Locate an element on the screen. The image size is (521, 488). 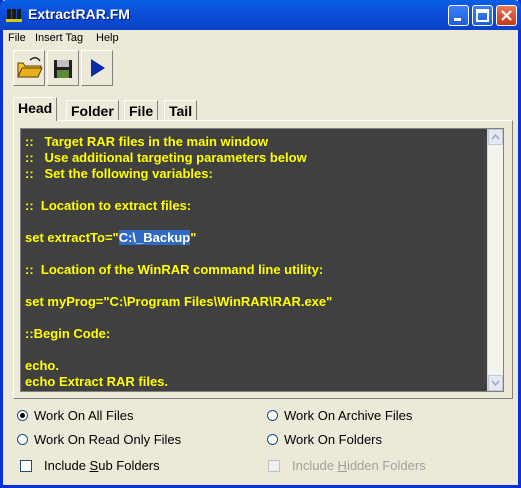
label-text: ub Folders is located at coordinates (129, 465).